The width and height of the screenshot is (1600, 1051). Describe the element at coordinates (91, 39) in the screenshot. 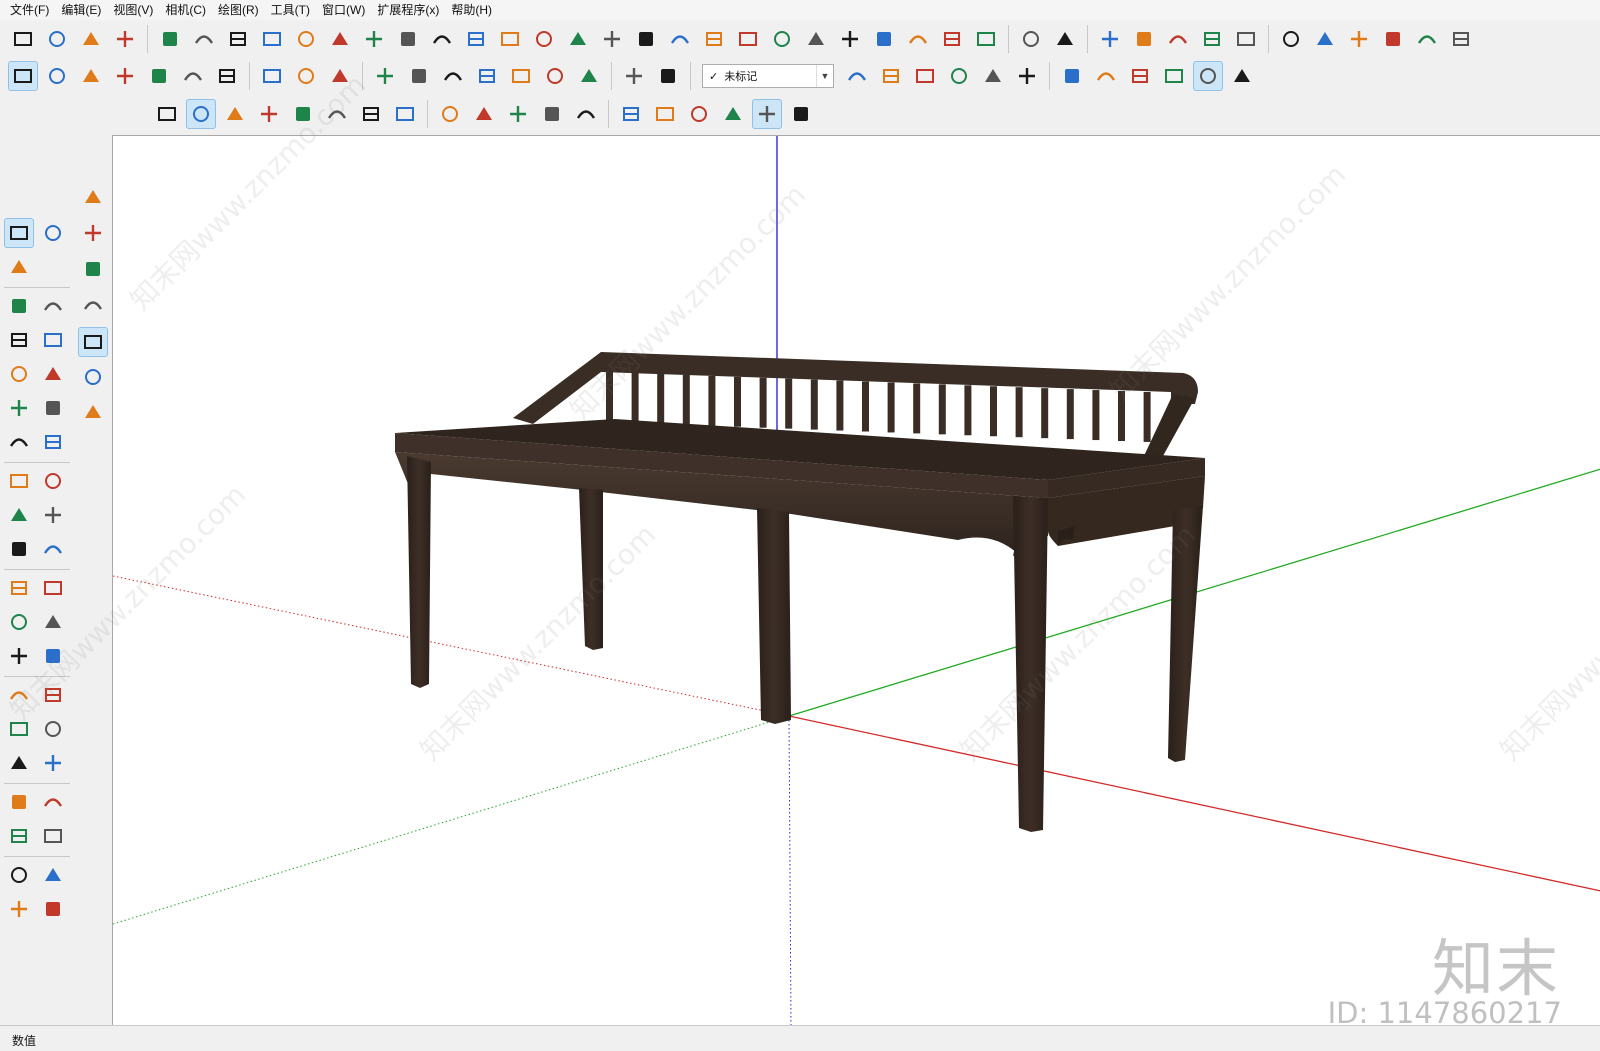

I see `stairs-button` at that location.